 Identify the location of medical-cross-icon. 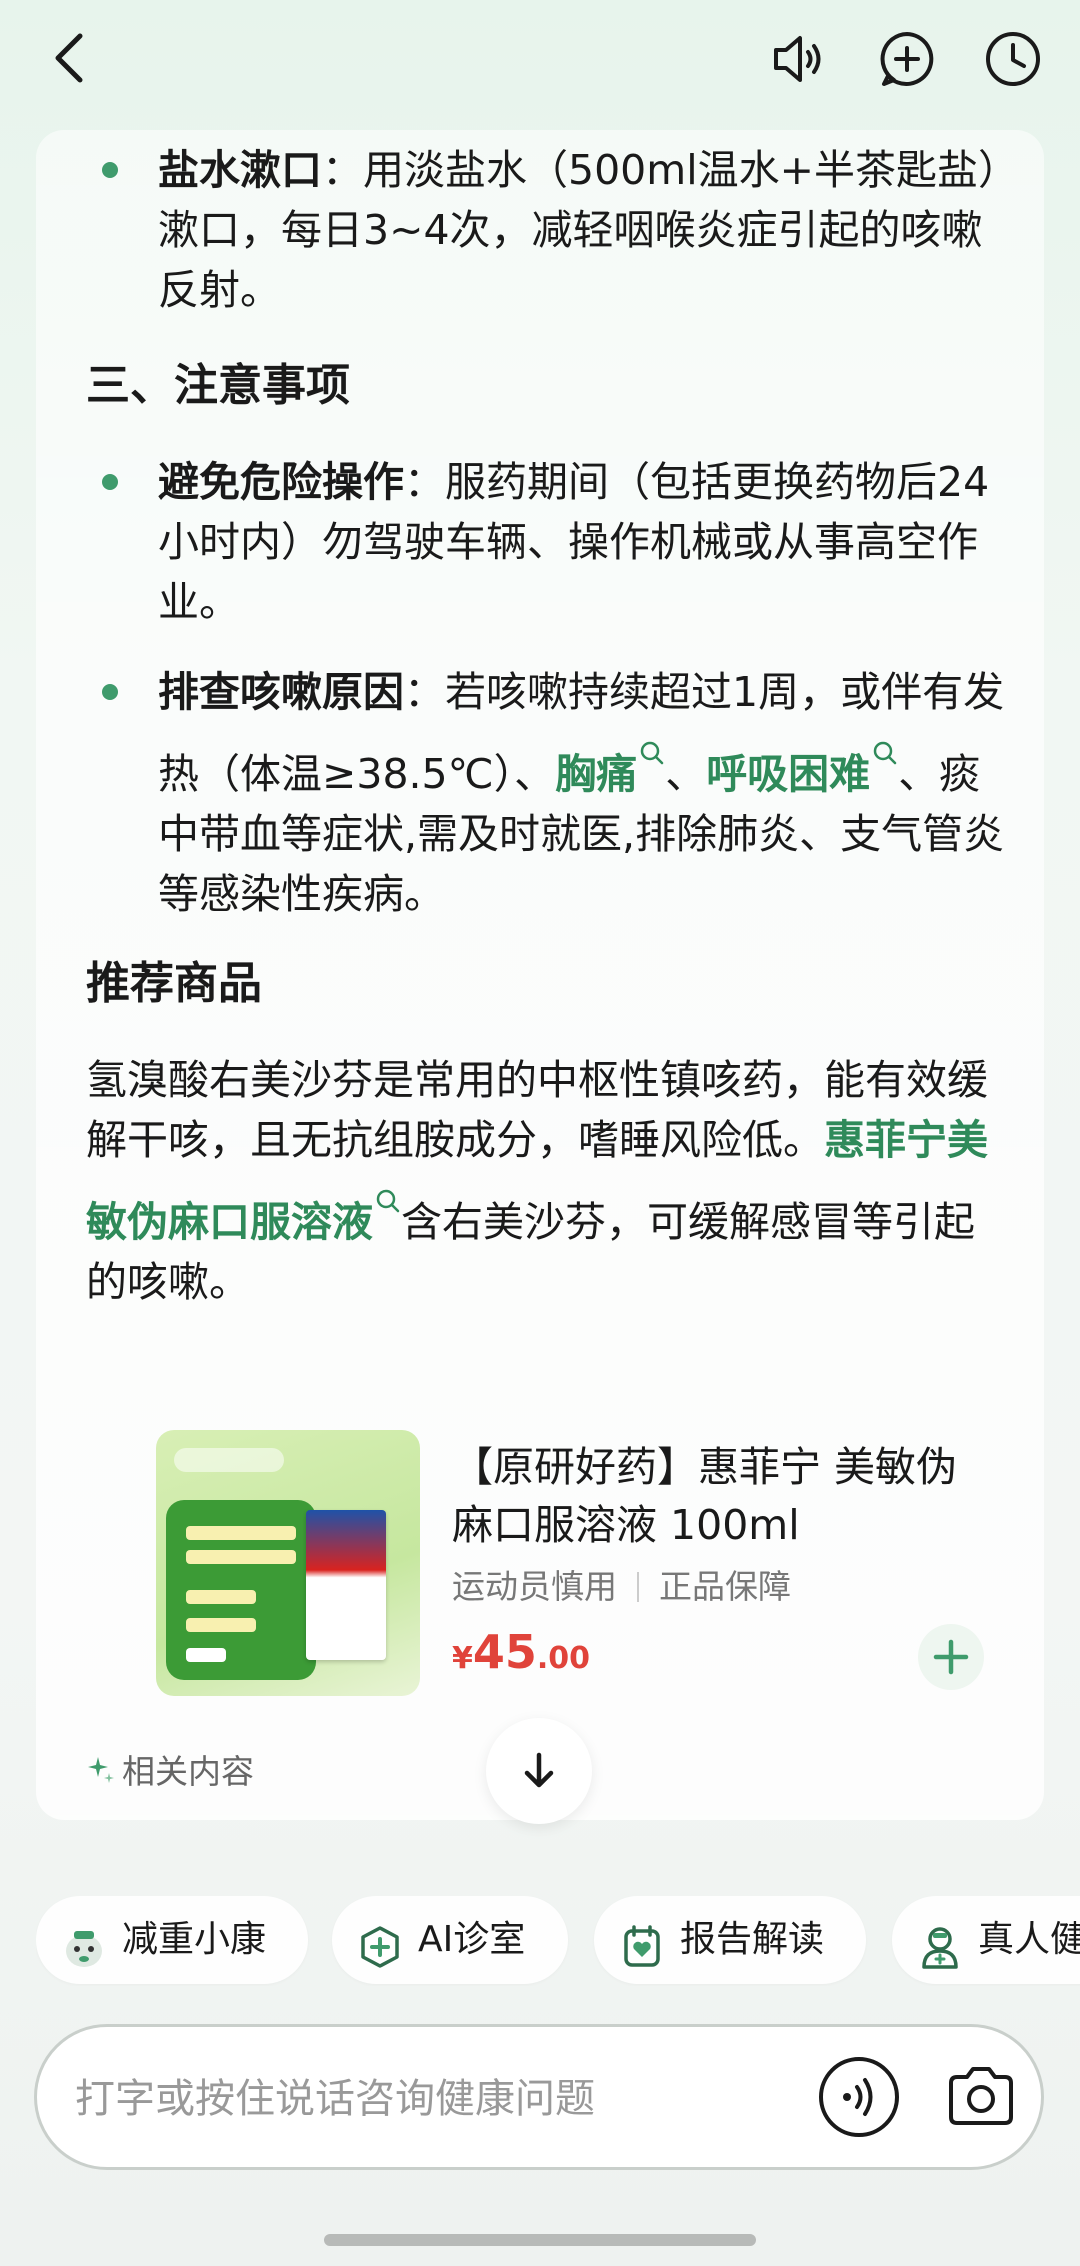
(380, 1942).